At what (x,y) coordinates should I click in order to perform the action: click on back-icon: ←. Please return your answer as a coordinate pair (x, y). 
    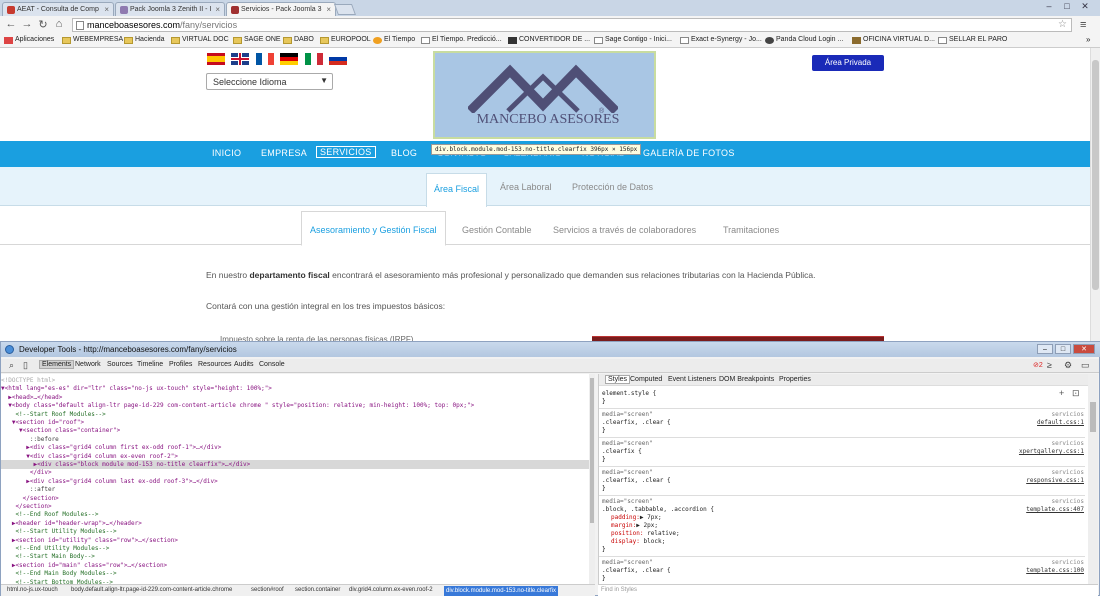
    Looking at the image, I should click on (11, 24).